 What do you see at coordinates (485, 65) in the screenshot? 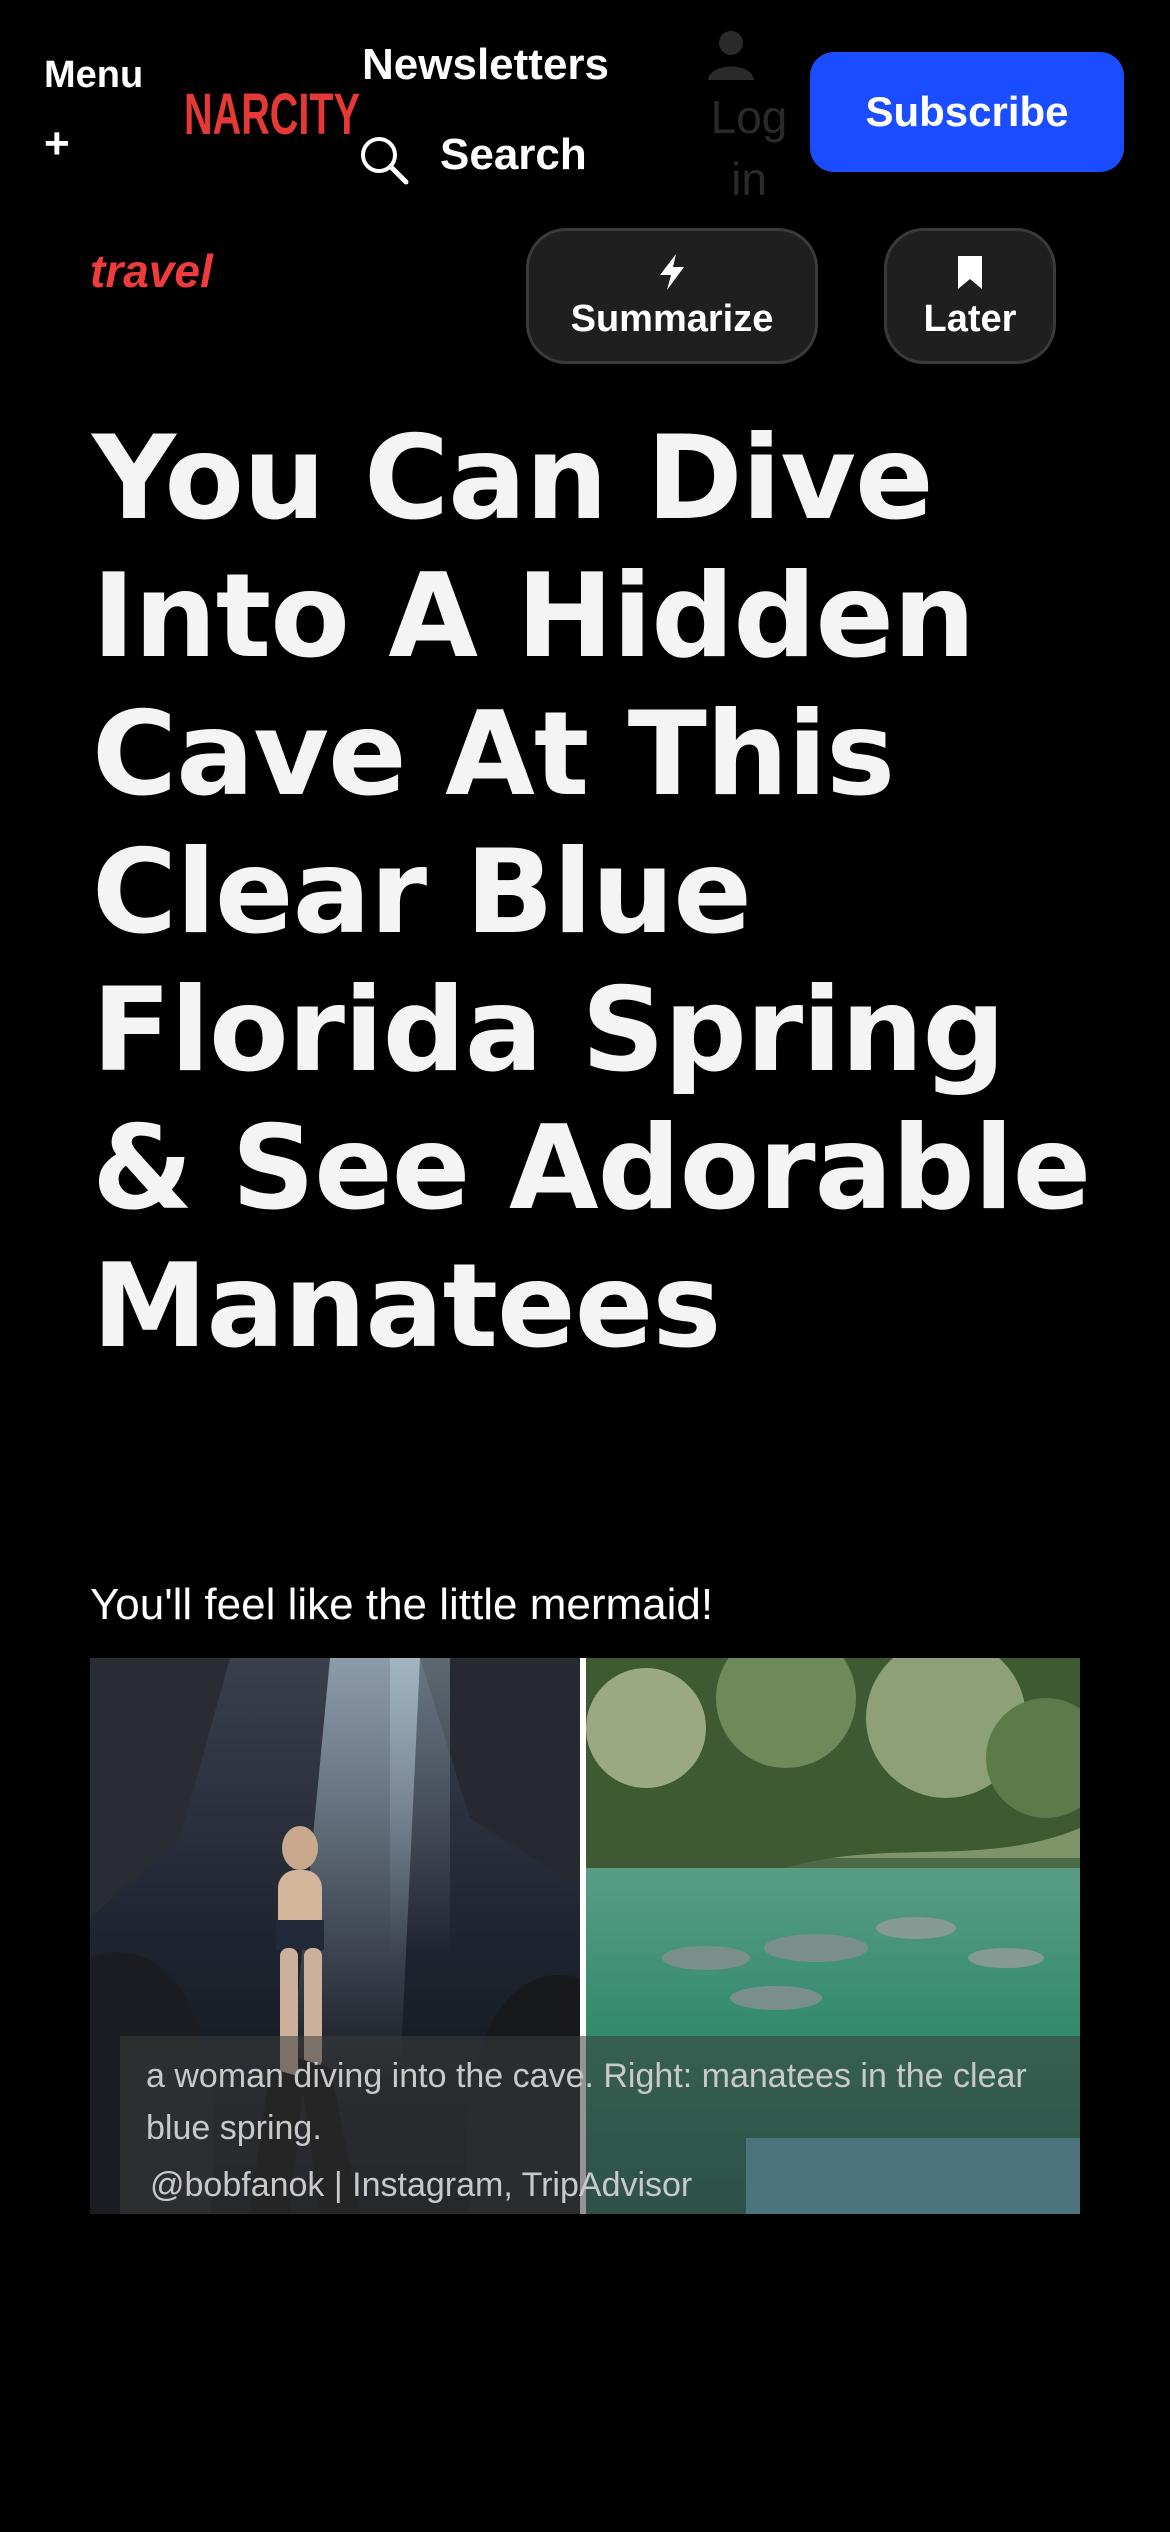
I see `newsletters-link: Newsletters` at bounding box center [485, 65].